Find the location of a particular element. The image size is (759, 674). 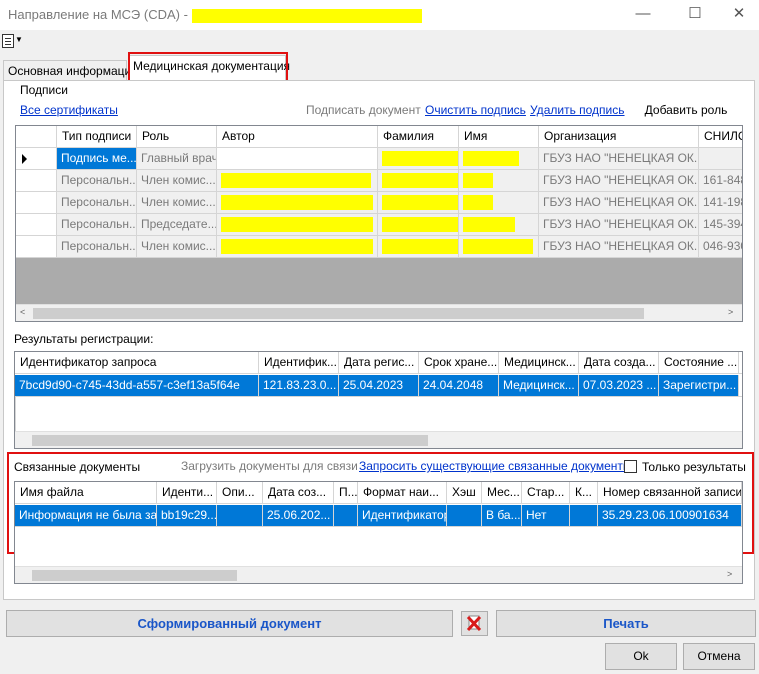

col-header: Т is located at coordinates (740, 363).